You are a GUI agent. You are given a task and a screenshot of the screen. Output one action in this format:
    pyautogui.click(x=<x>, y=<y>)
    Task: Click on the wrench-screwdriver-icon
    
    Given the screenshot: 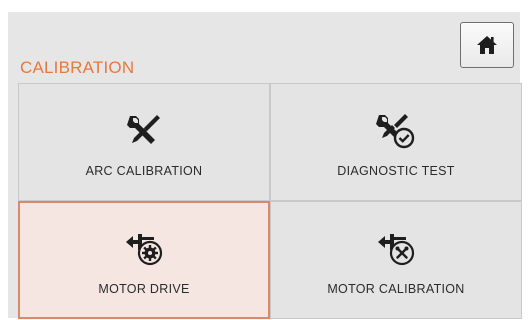 What is the action you would take?
    pyautogui.click(x=144, y=130)
    